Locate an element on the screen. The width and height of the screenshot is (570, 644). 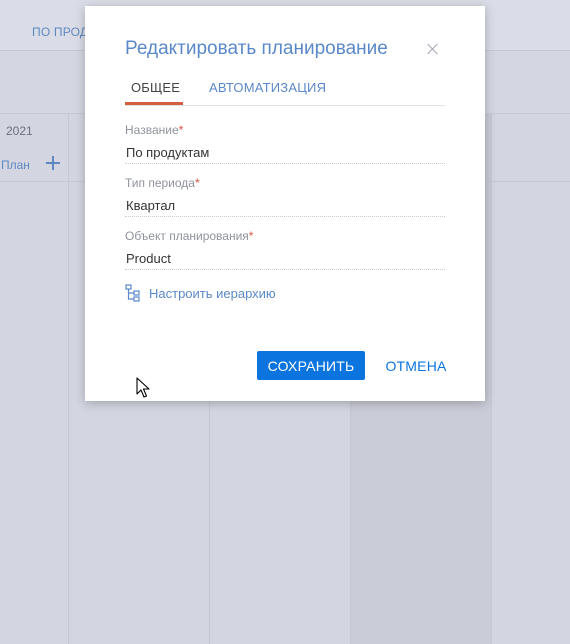
planning-object-field: Объект планирования* Product is located at coordinates (285, 249).